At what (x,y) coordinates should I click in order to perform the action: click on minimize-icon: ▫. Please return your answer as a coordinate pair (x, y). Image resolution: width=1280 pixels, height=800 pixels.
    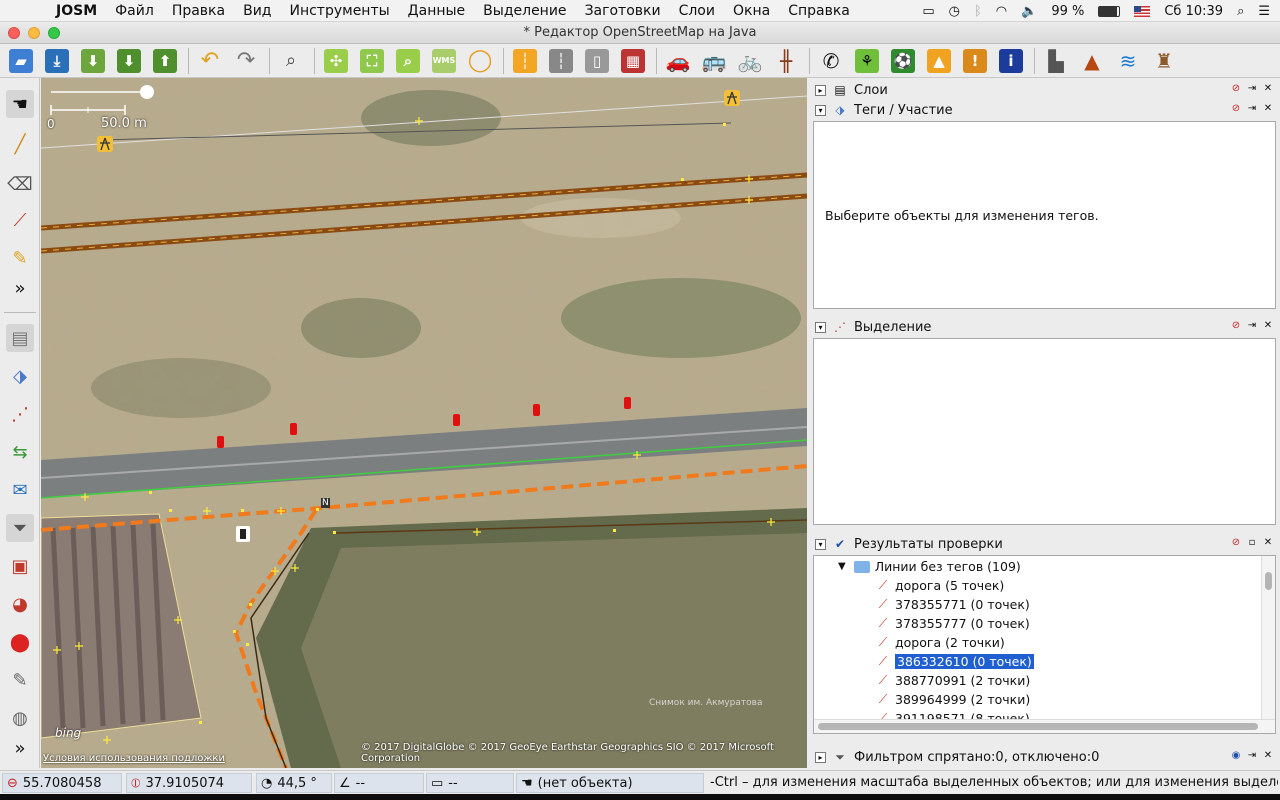
    Looking at the image, I should click on (1252, 543).